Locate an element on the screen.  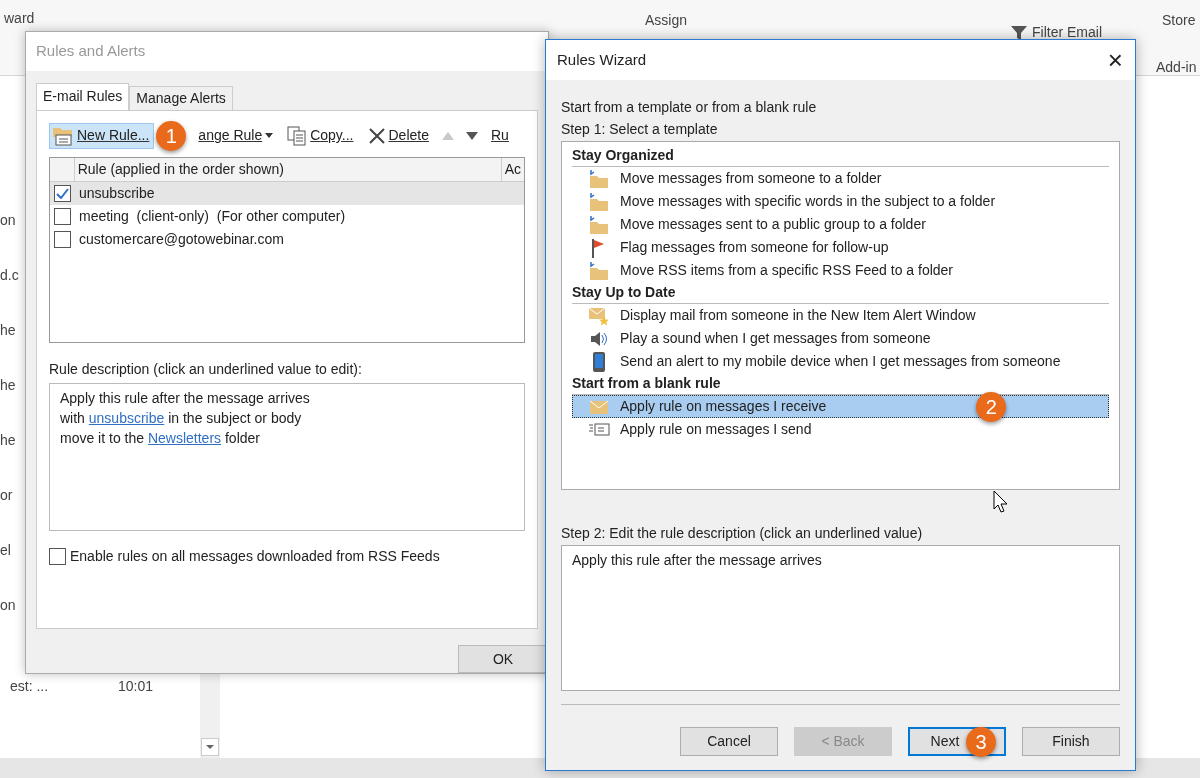
template-item: Move messages with specific words in the subject to a folder is located at coordinates (840, 201).